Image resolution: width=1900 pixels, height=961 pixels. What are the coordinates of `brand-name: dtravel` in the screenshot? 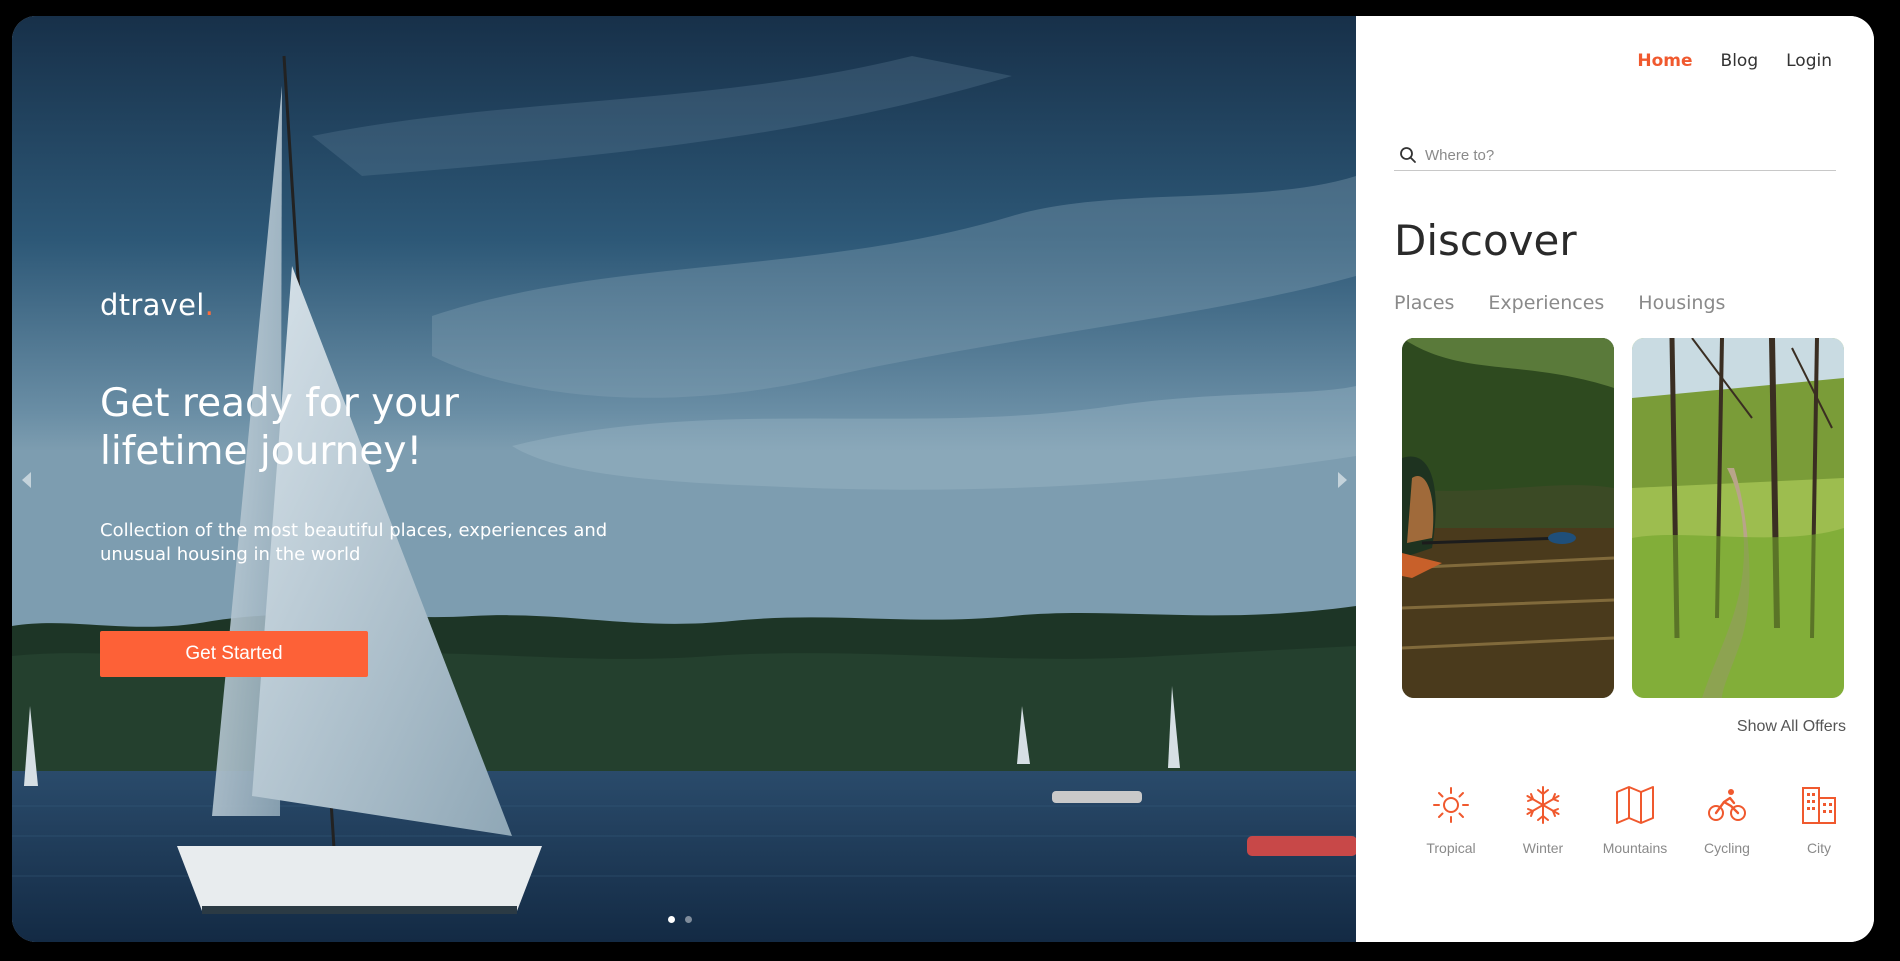 It's located at (152, 305).